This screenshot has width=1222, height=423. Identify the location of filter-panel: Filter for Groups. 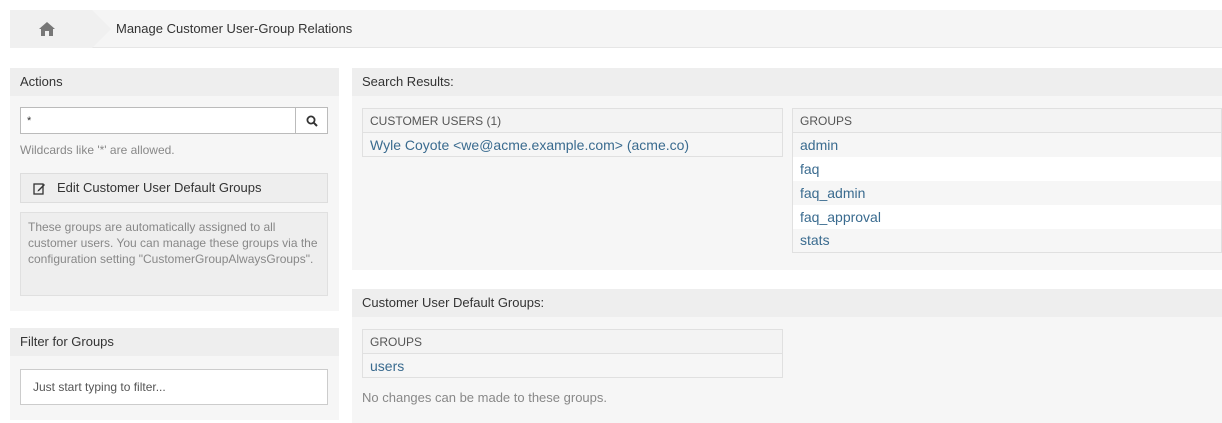
(174, 374).